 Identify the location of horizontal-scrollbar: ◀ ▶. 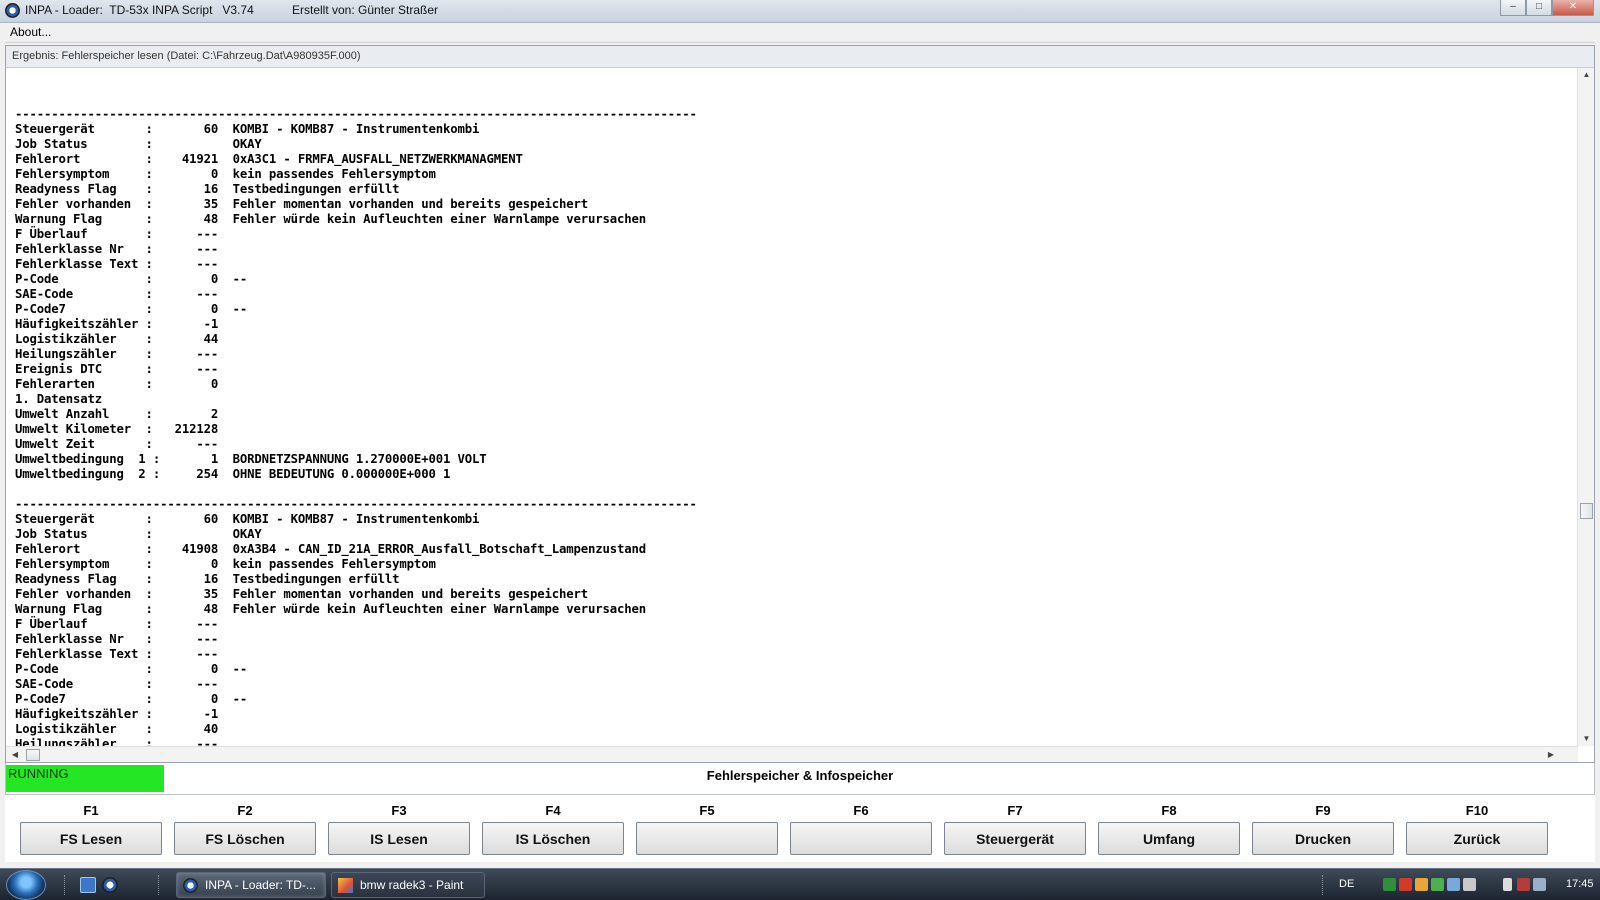
(792, 754).